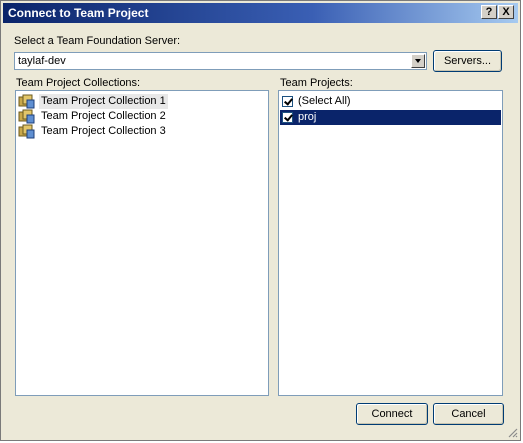  I want to click on resize-grip-icon, so click(512, 432).